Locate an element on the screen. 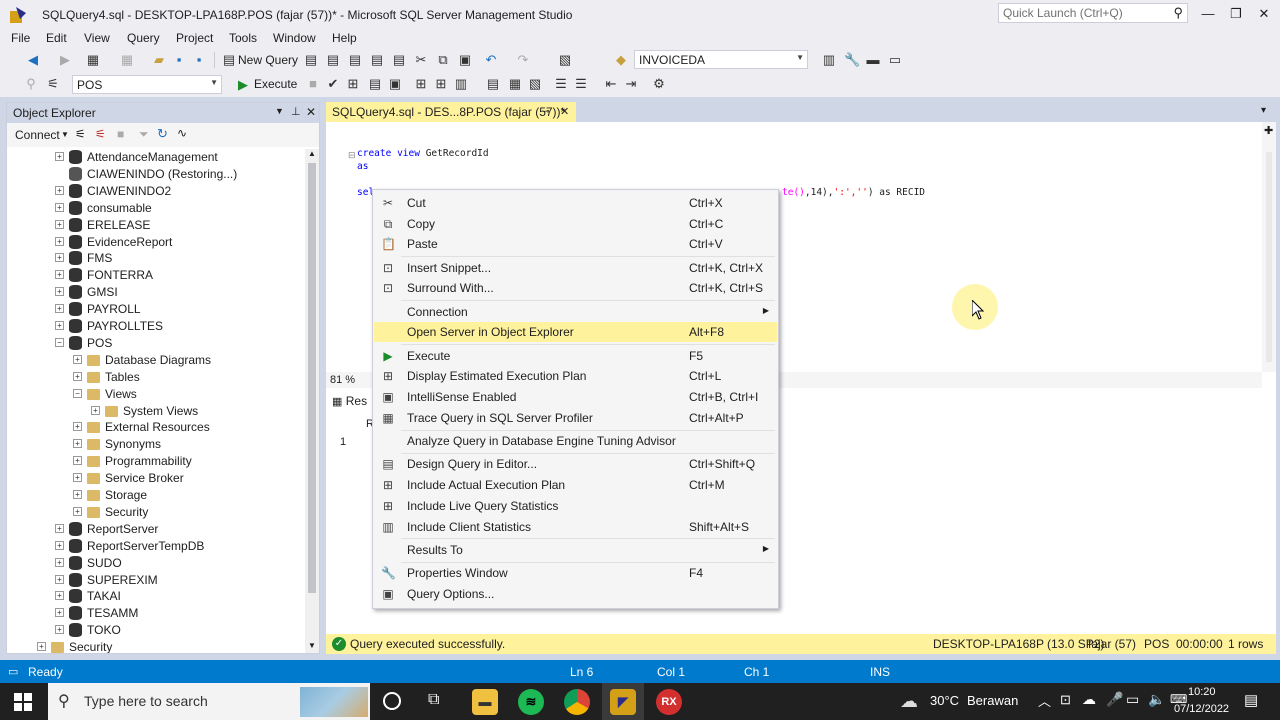 Image resolution: width=1280 pixels, height=720 pixels. menu-item-connection: Connection ▶ is located at coordinates (575, 312).